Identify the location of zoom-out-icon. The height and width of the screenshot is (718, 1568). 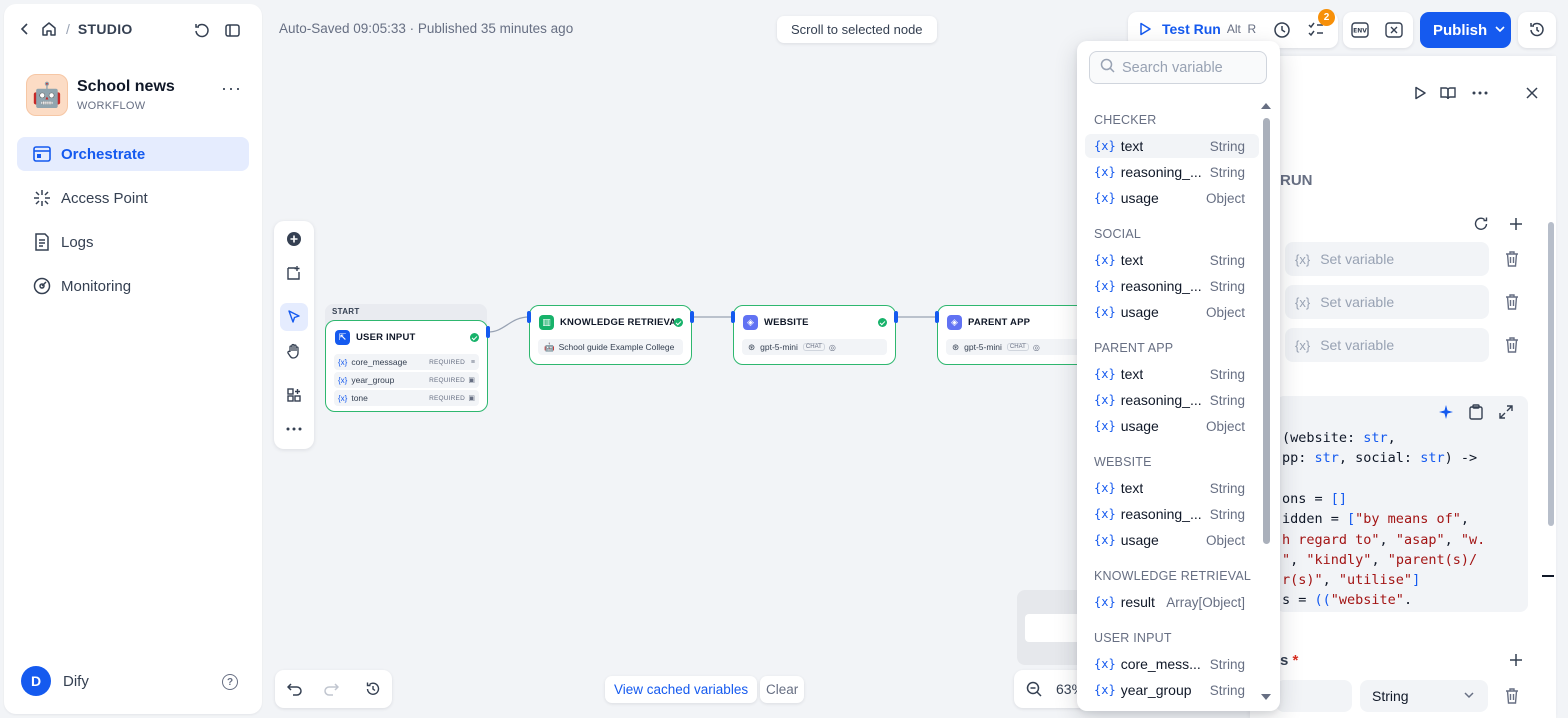
(1034, 689).